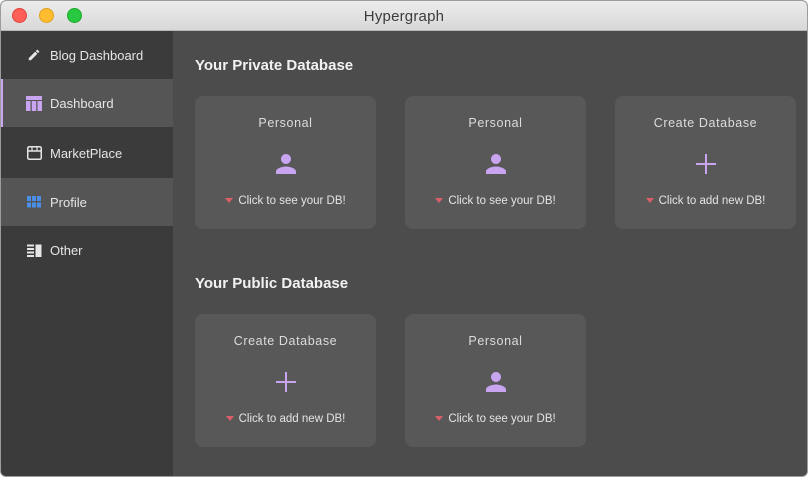 This screenshot has height=477, width=808. I want to click on sidebar-item-marketplace: MarketPlace, so click(87, 153).